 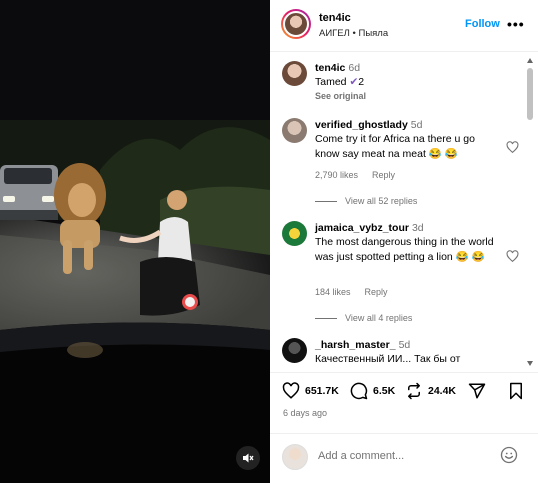 I want to click on mute-button, so click(x=248, y=458).